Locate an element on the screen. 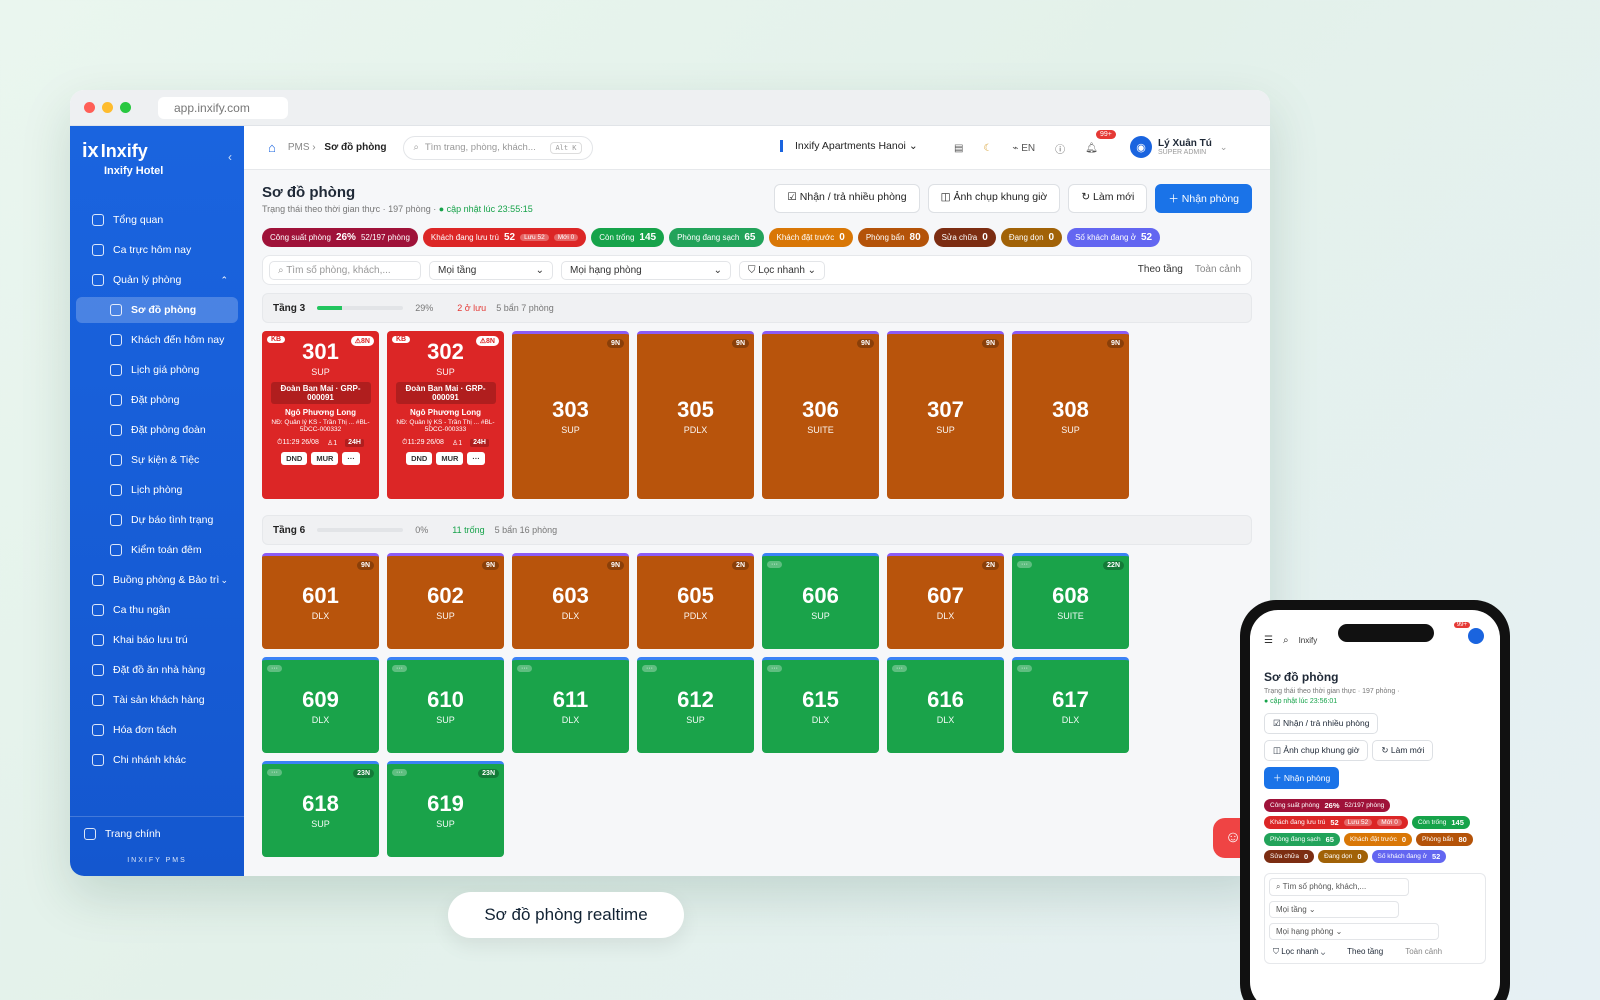 This screenshot has width=1600, height=1000. global-search-input: ⌕ Tìm trang, phòng, khách... Alt K is located at coordinates (497, 147).